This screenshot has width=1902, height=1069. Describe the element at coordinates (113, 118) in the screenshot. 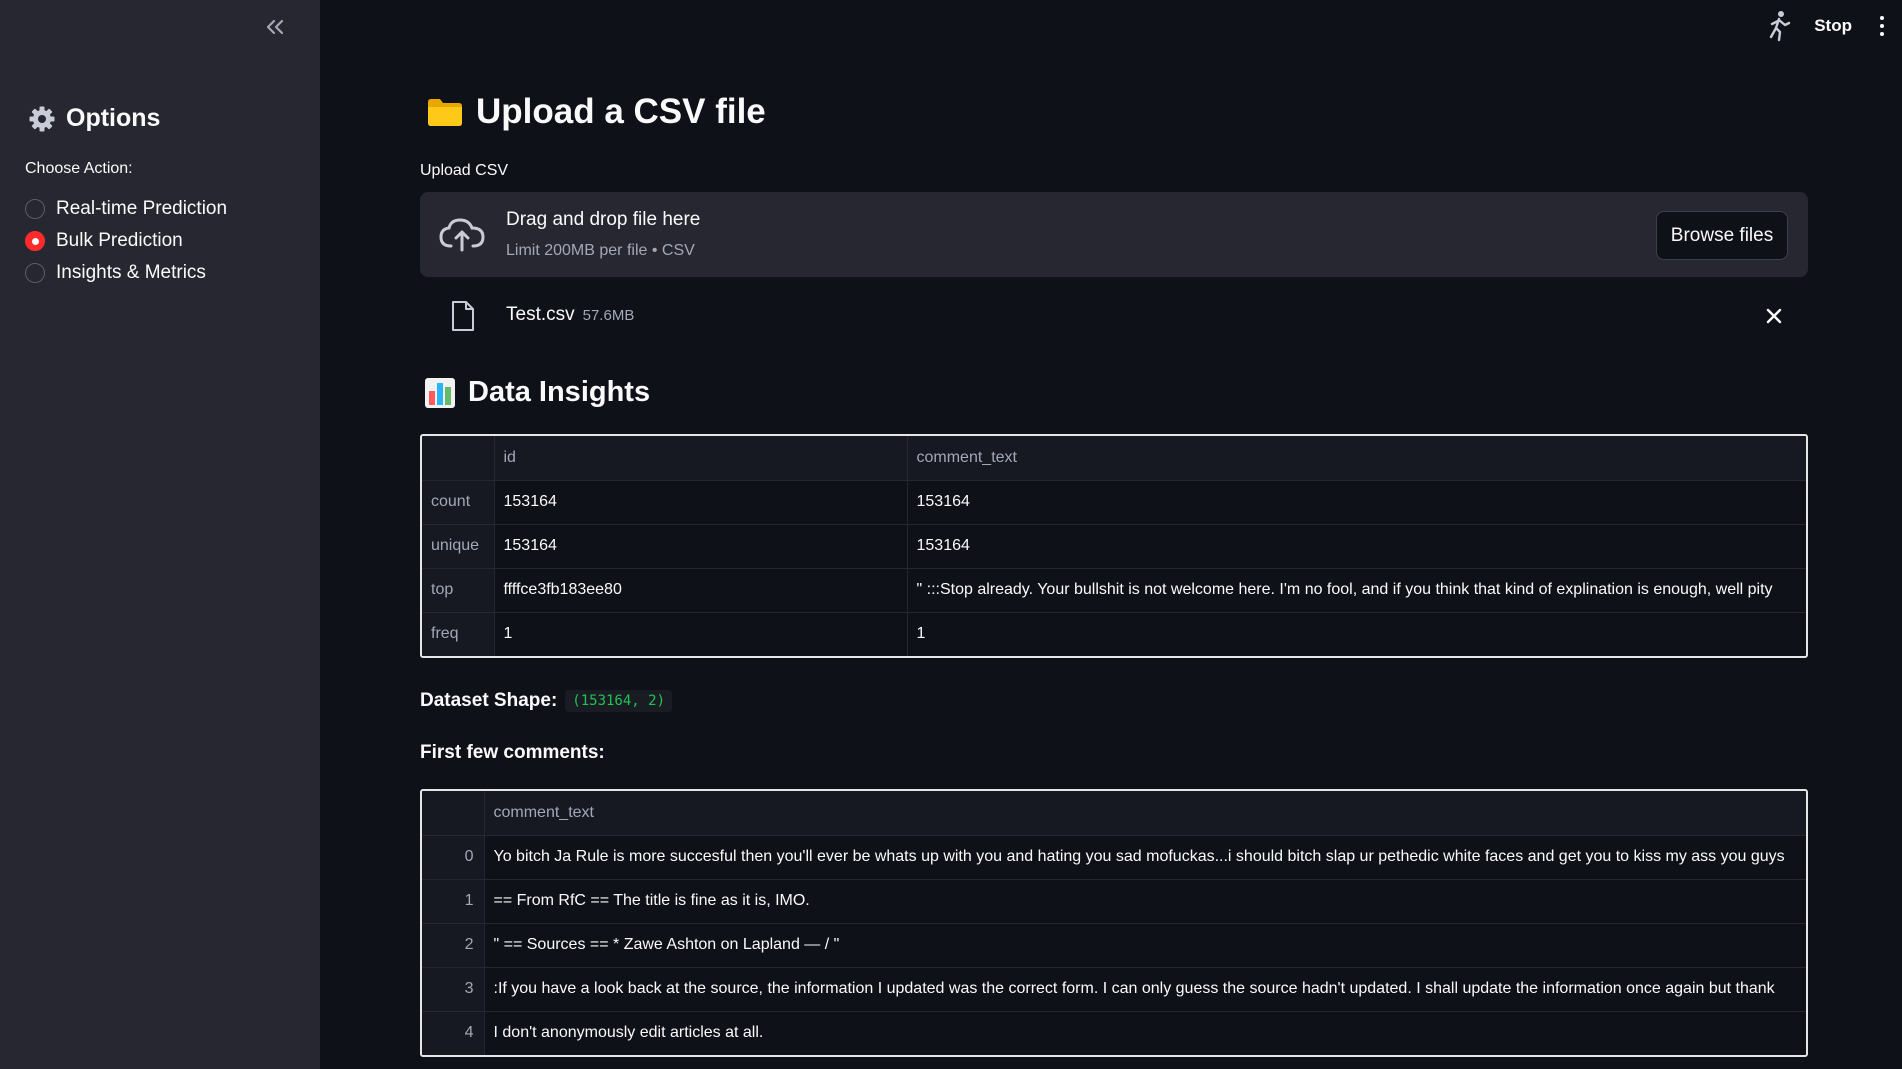

I see `sidebar-title: Options` at that location.